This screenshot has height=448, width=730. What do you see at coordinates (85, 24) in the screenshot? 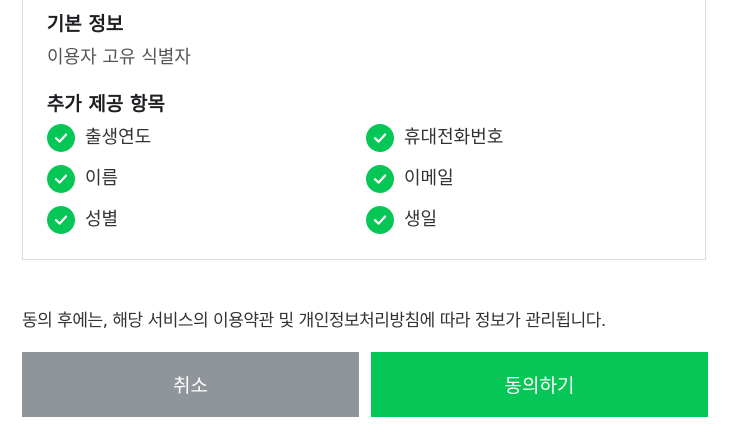
I see `basic-info-title: 기본 정보` at bounding box center [85, 24].